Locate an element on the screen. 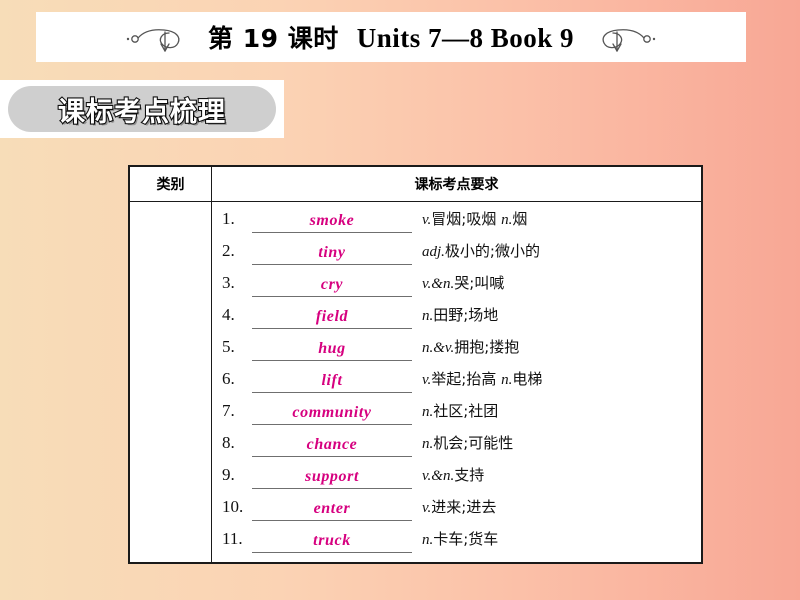 The width and height of the screenshot is (800, 600). section-badge: 课标考点梳理 is located at coordinates (142, 109).